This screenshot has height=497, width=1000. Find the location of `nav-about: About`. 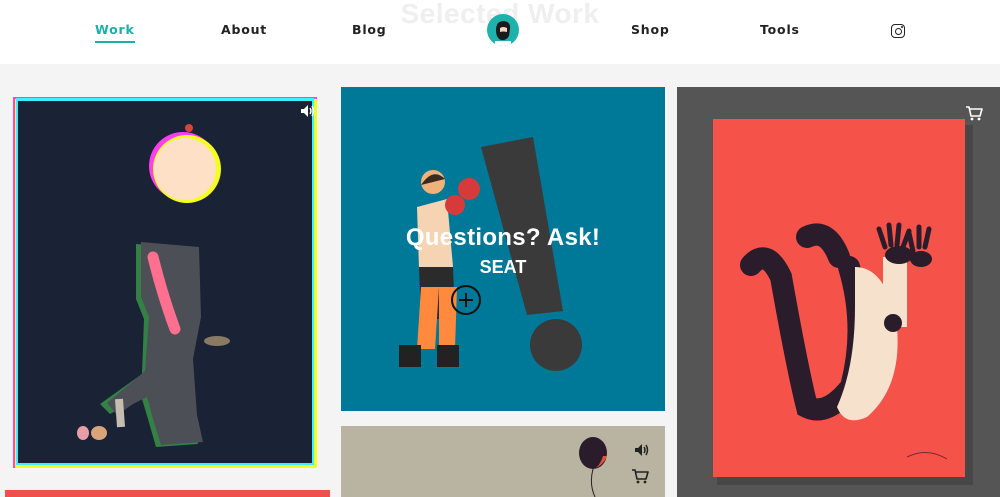

nav-about: About is located at coordinates (244, 29).